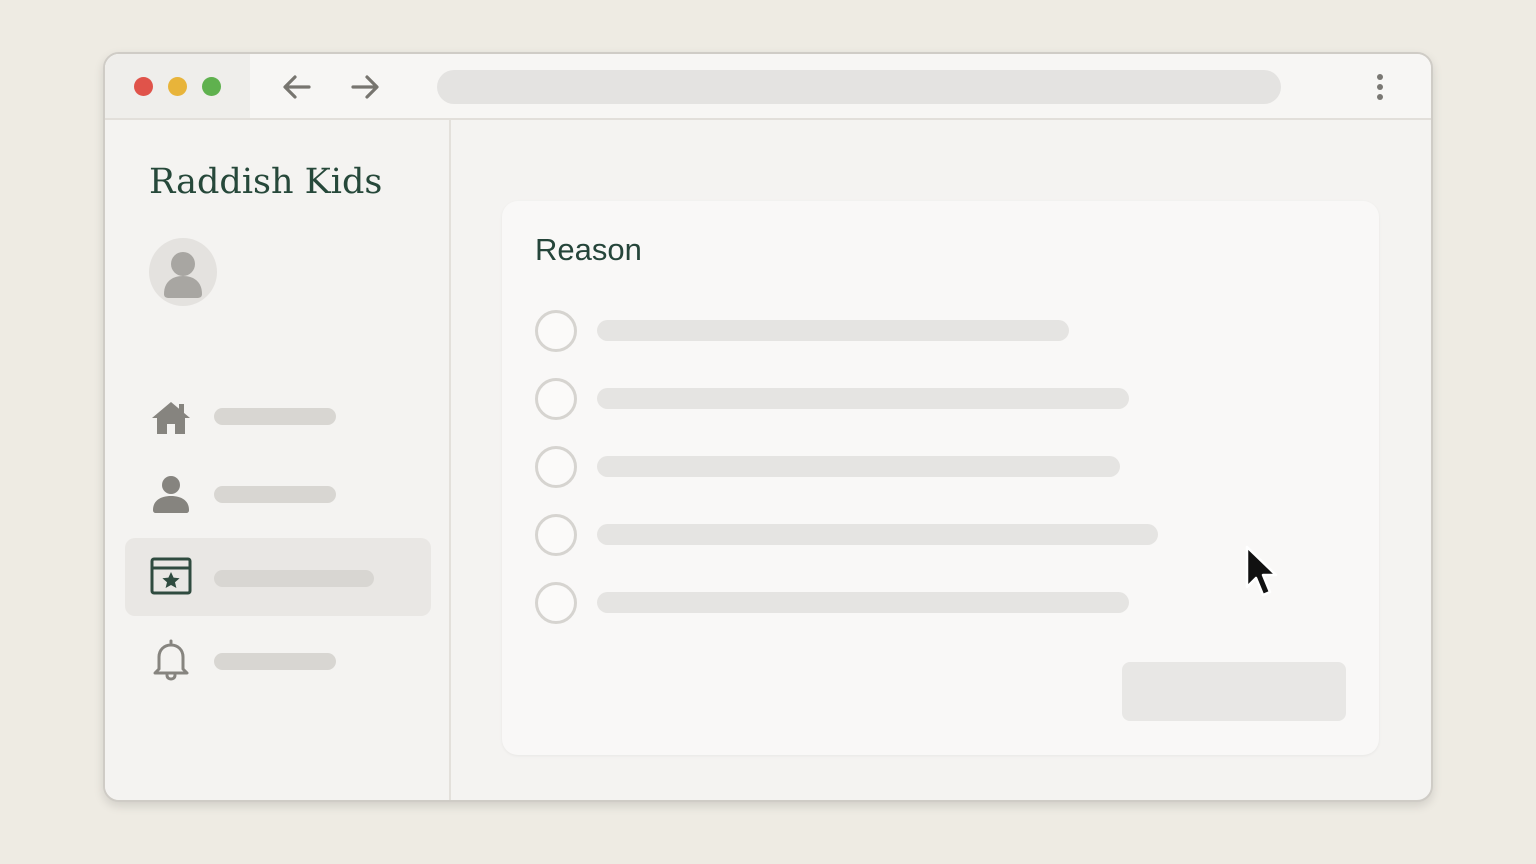 The height and width of the screenshot is (864, 1536). Describe the element at coordinates (211, 86) in the screenshot. I see `maximize-window-button` at that location.